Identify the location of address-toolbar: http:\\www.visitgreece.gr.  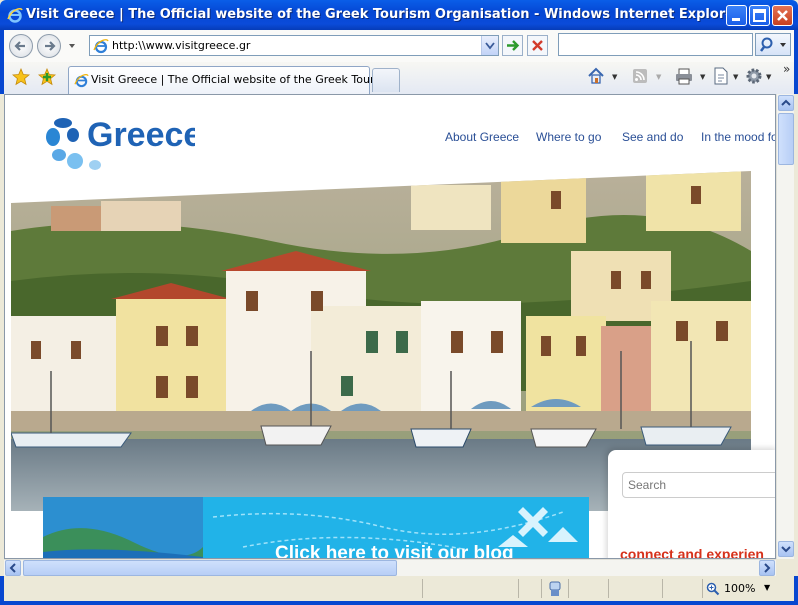
(399, 46).